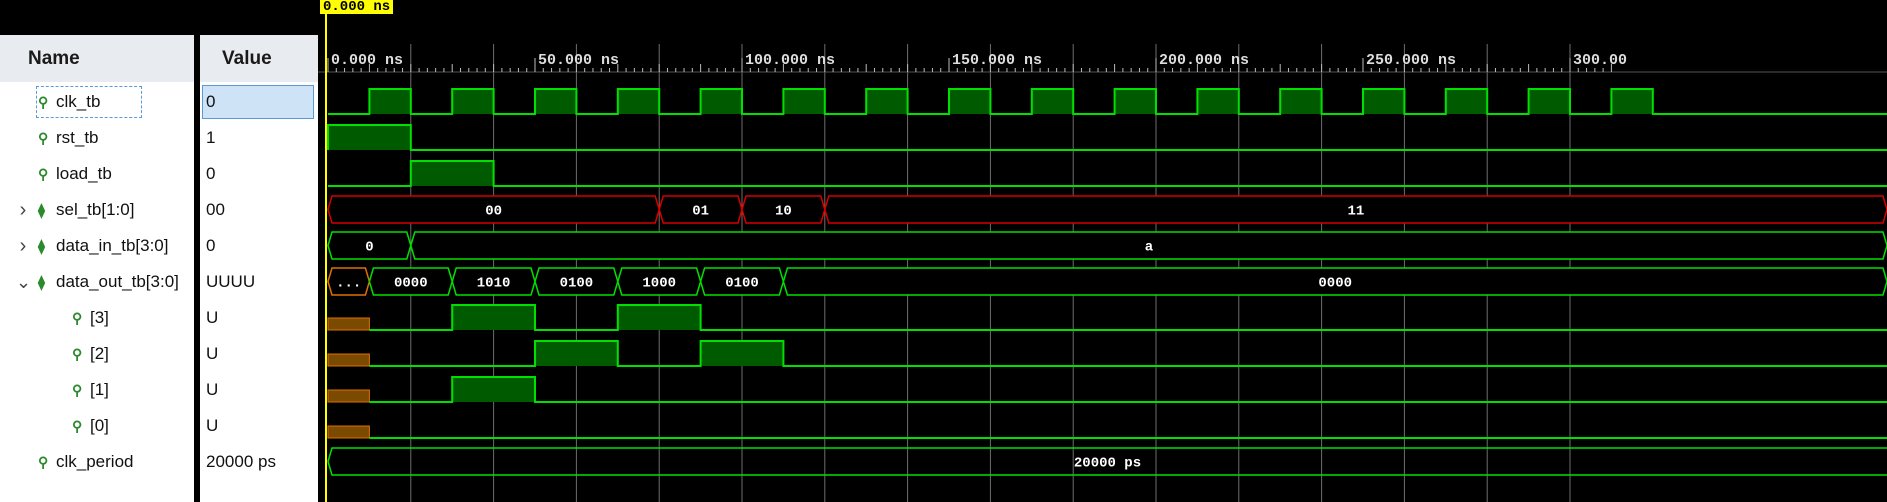  Describe the element at coordinates (99, 317) in the screenshot. I see `signal-name: [3]` at that location.